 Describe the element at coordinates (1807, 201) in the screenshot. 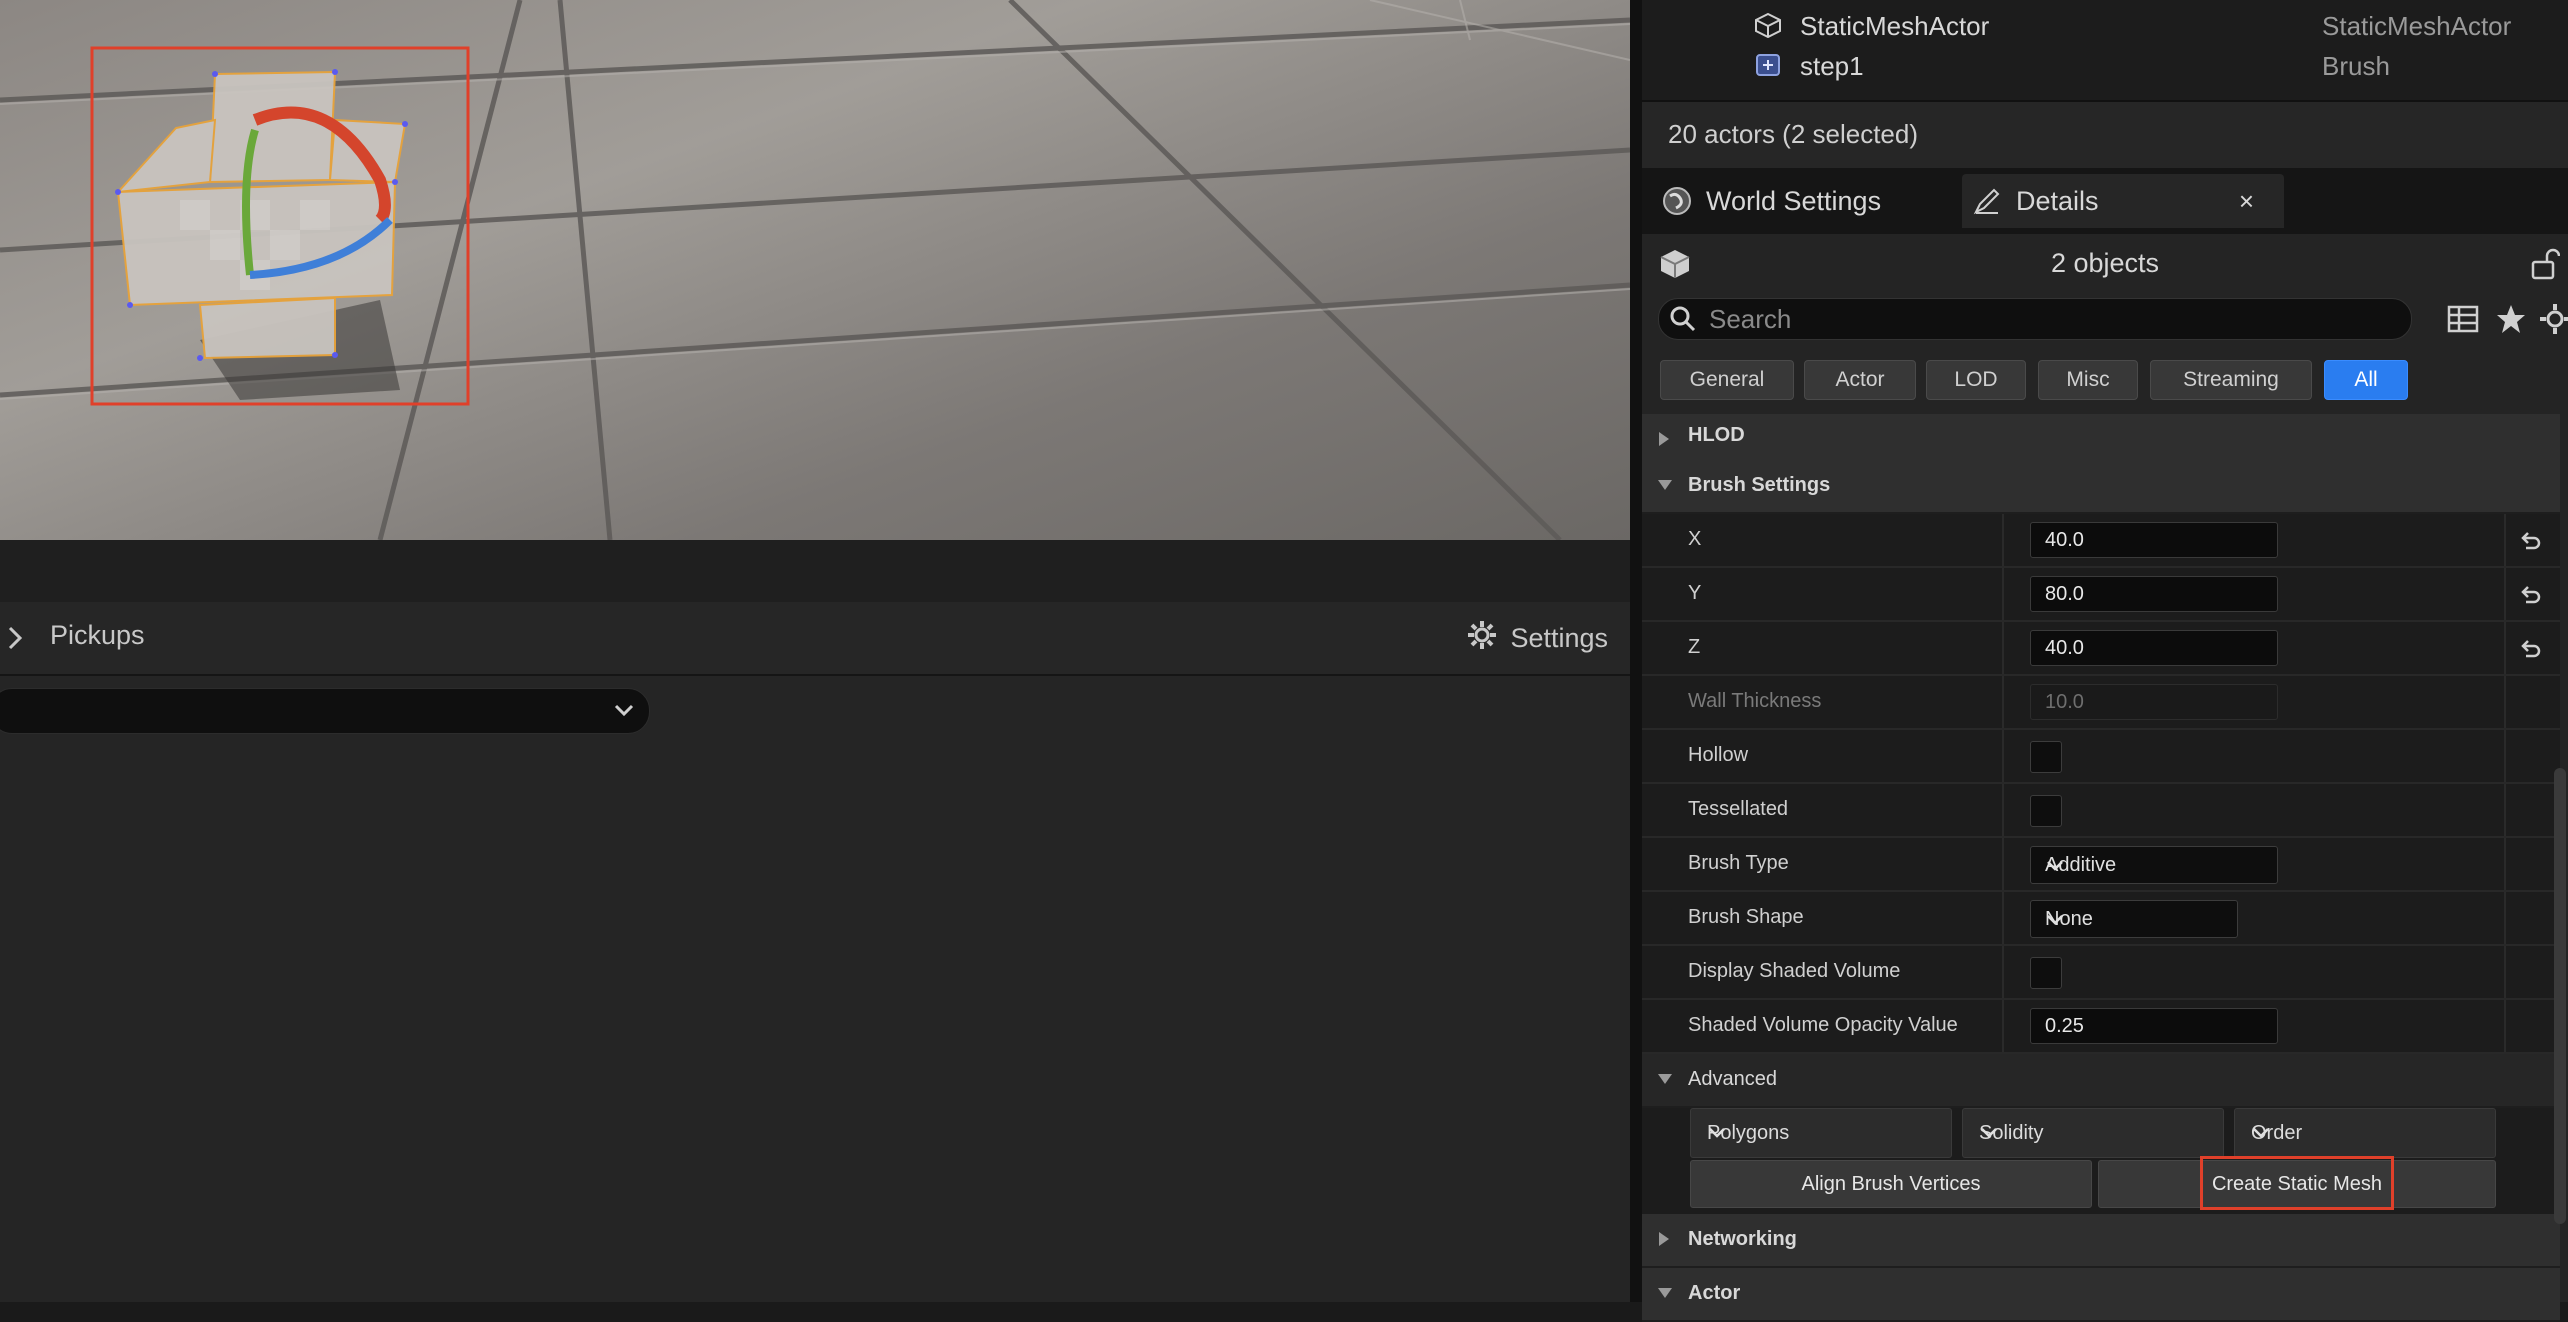

I see `tab-world-settings: World Settings` at that location.